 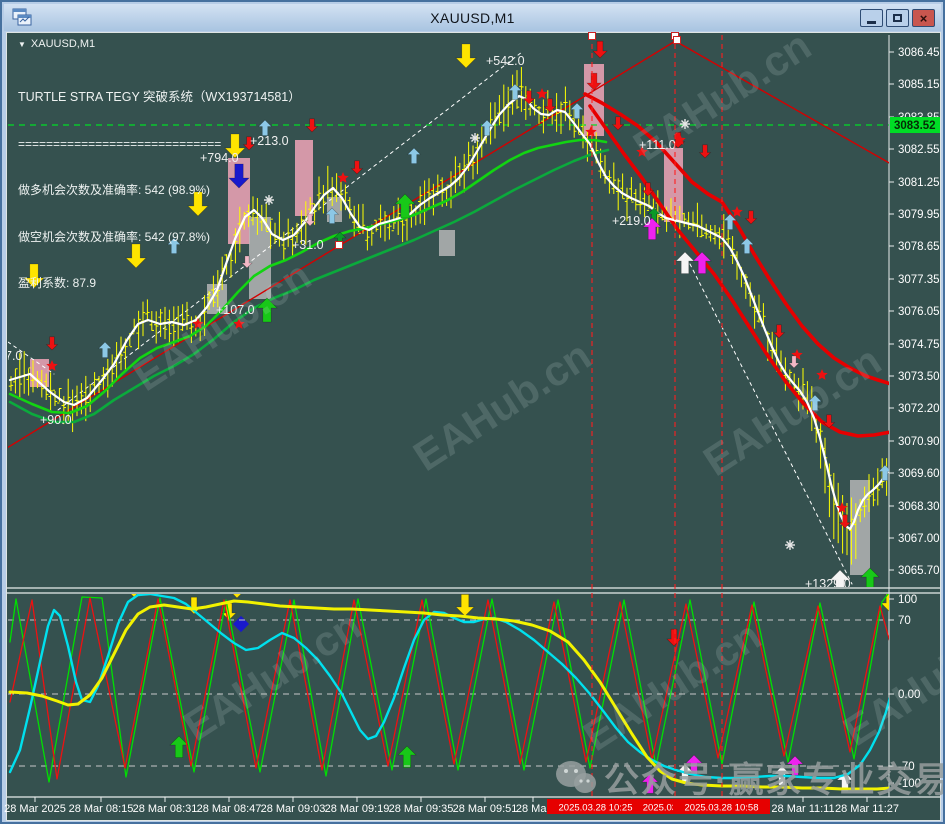 What do you see at coordinates (923, 18) in the screenshot?
I see `close-button: ×` at bounding box center [923, 18].